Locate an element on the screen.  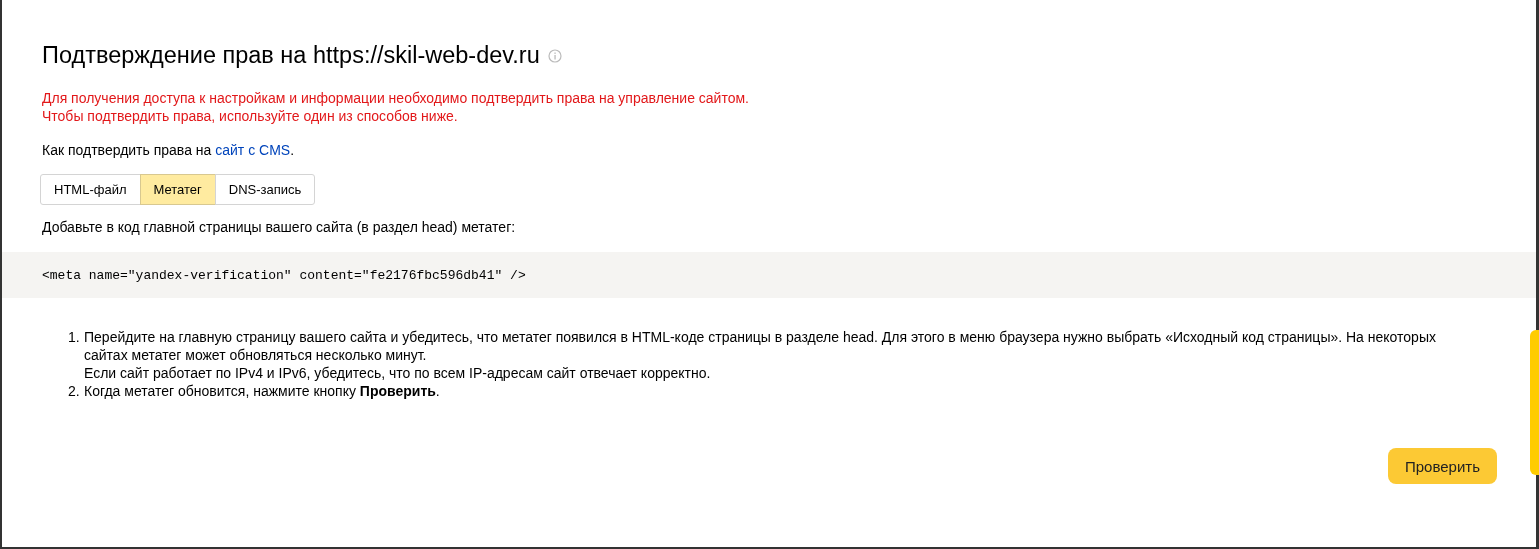
step-text: Когда метатег обновится, нажмите кнопку Проверить. is located at coordinates (262, 391).